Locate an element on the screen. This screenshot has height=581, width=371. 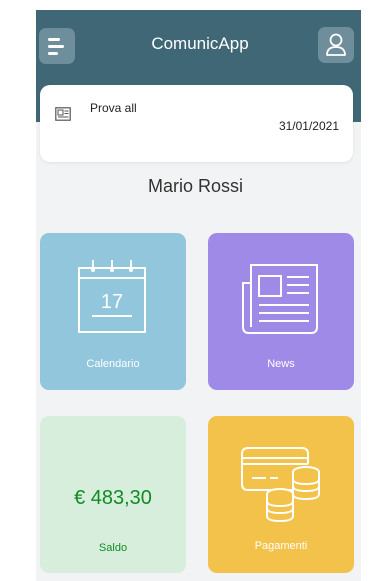
calendar-day: 17 is located at coordinates (112, 302).